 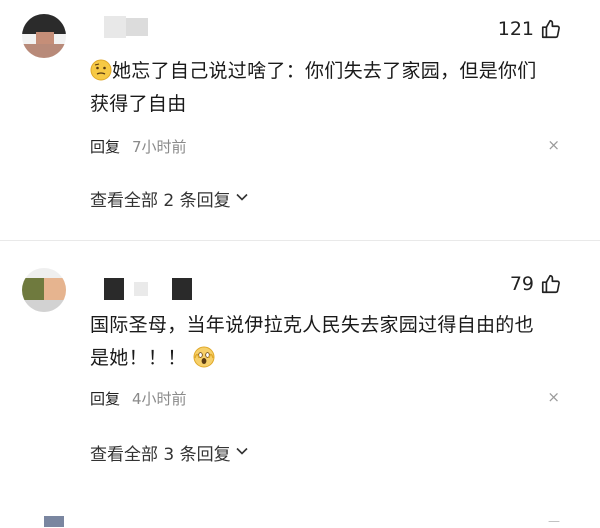 I want to click on timestamp: 7小时前, so click(x=159, y=147).